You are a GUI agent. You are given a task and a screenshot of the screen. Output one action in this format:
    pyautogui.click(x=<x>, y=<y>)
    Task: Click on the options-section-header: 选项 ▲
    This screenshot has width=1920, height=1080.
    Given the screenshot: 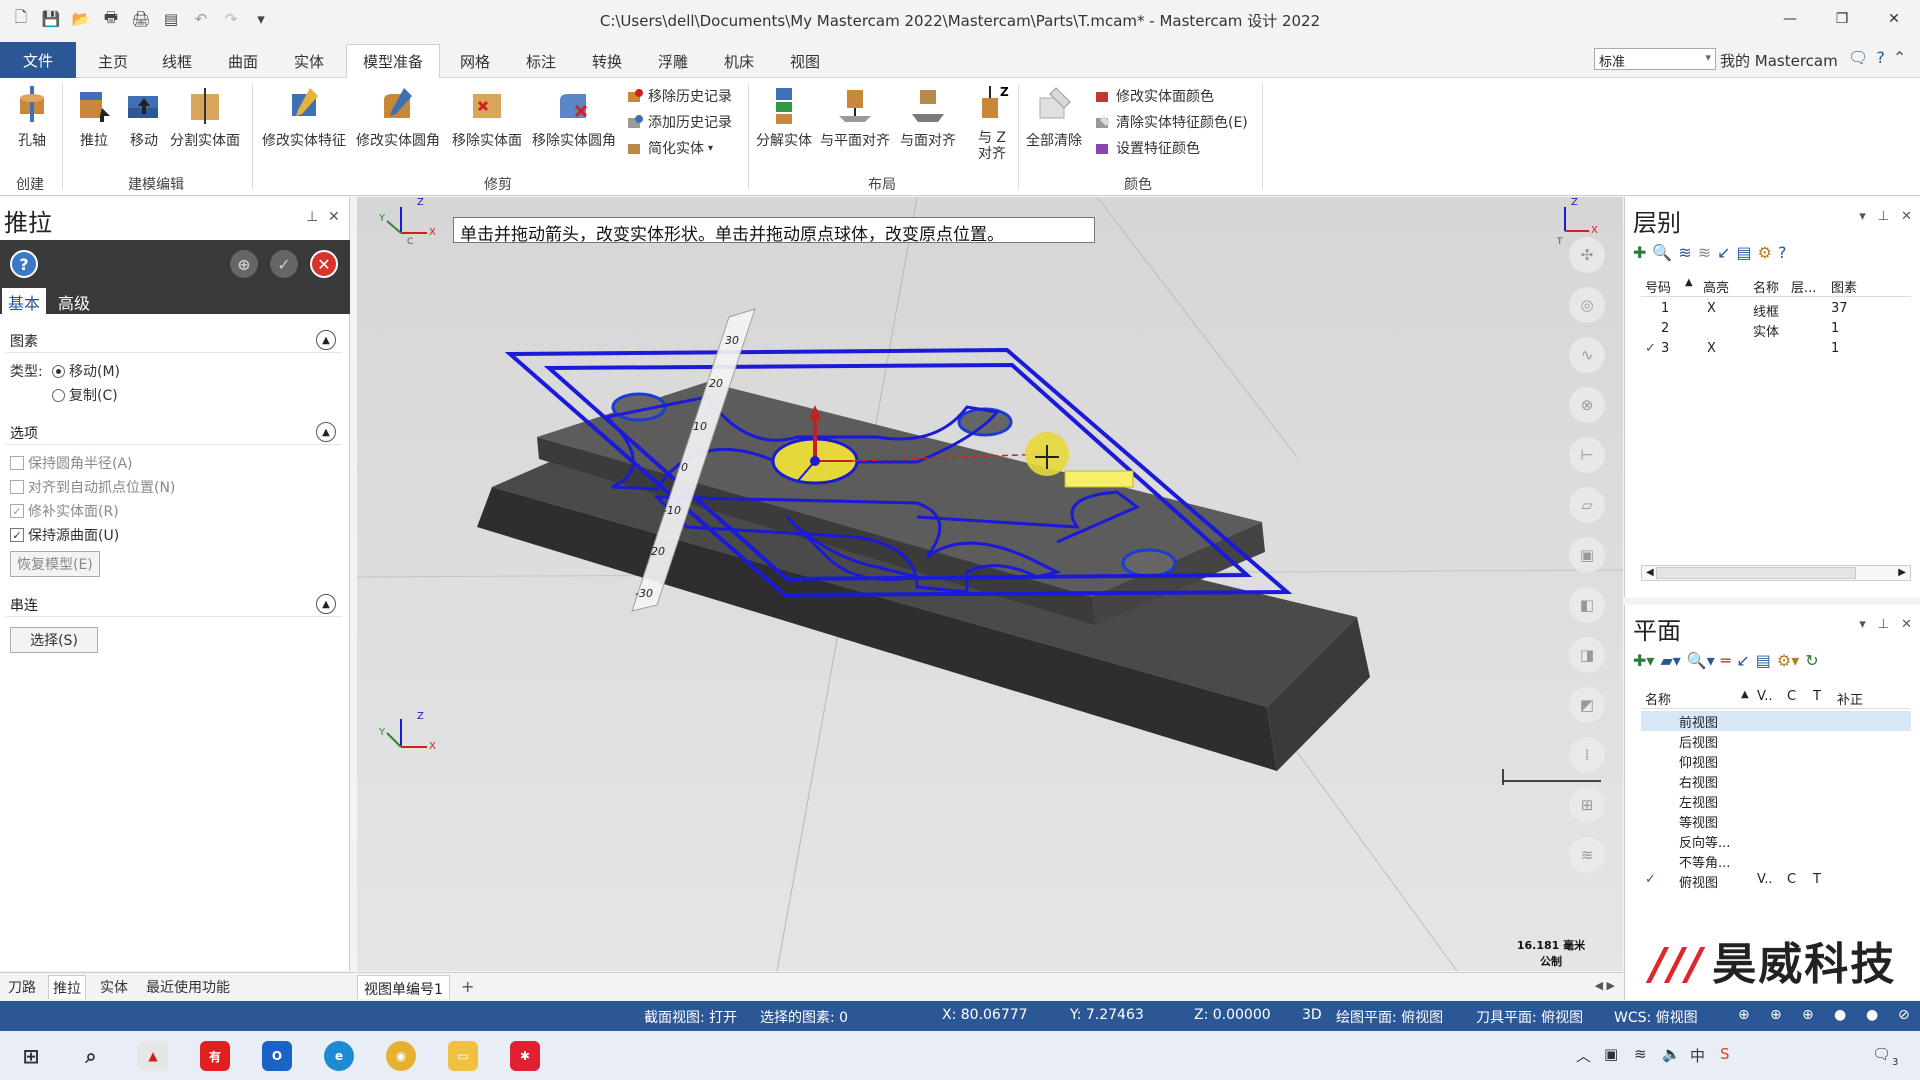 What is the action you would take?
    pyautogui.click(x=174, y=432)
    